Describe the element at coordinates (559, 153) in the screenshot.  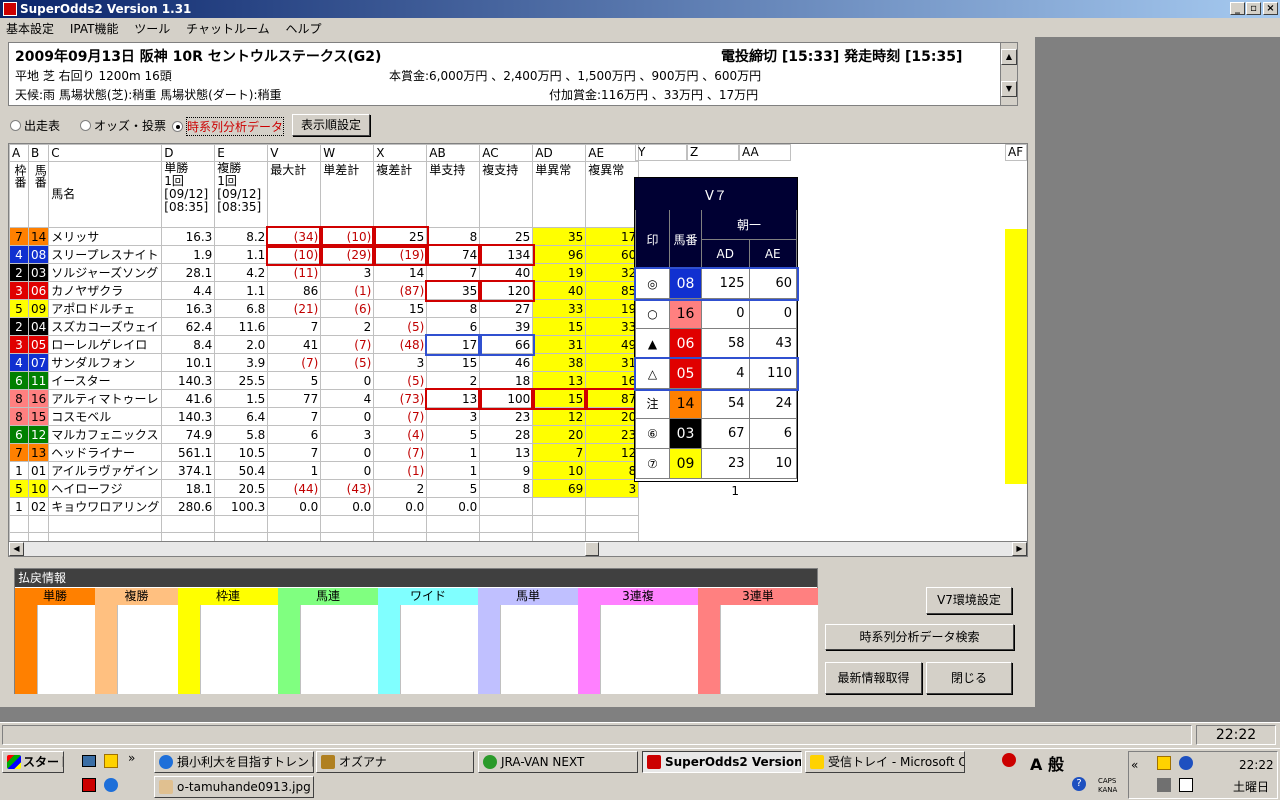
I see `col-letter: AD` at that location.